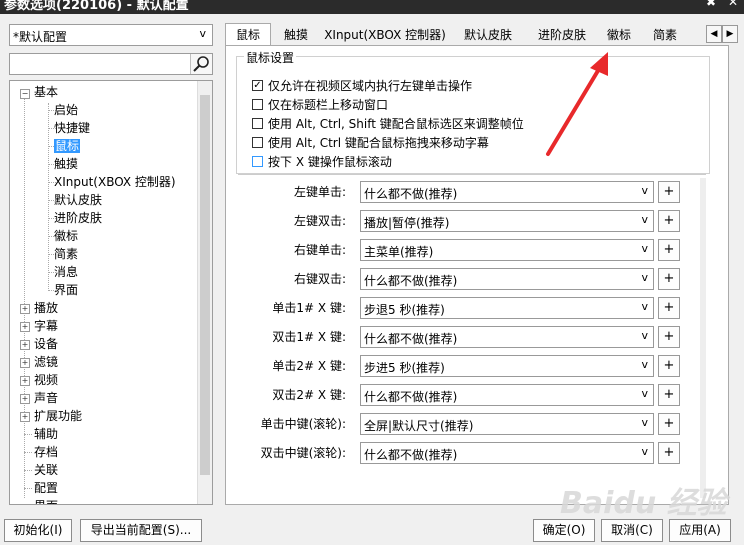  I want to click on tree-item-audio: 声音, so click(46, 398).